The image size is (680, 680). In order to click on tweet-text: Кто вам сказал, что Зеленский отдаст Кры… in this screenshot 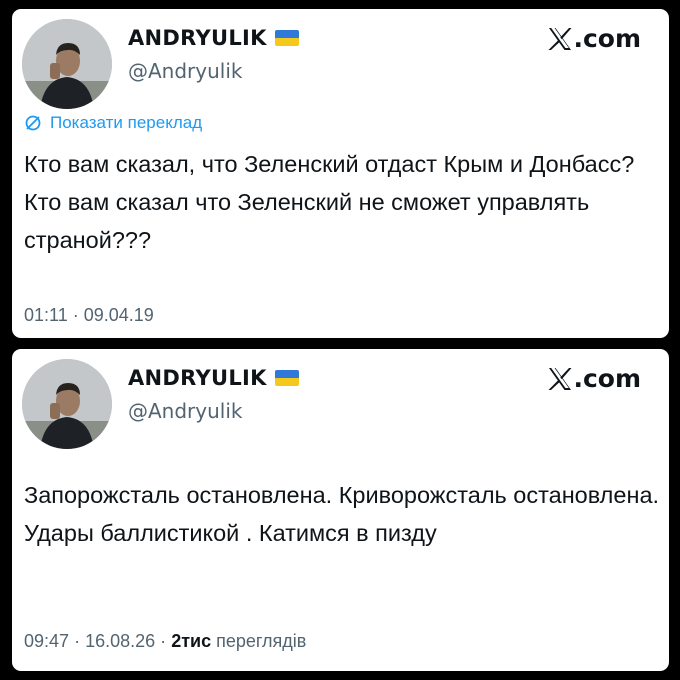, I will do `click(329, 202)`.